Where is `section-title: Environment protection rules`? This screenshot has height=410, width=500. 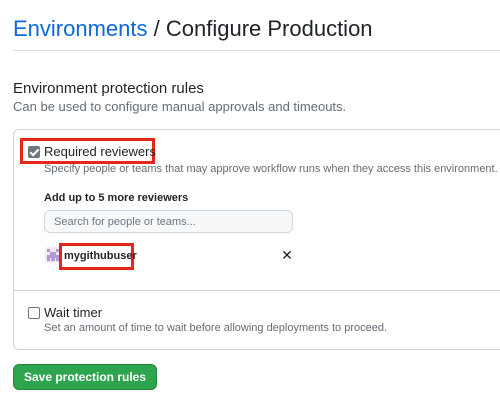
section-title: Environment protection rules is located at coordinates (108, 88).